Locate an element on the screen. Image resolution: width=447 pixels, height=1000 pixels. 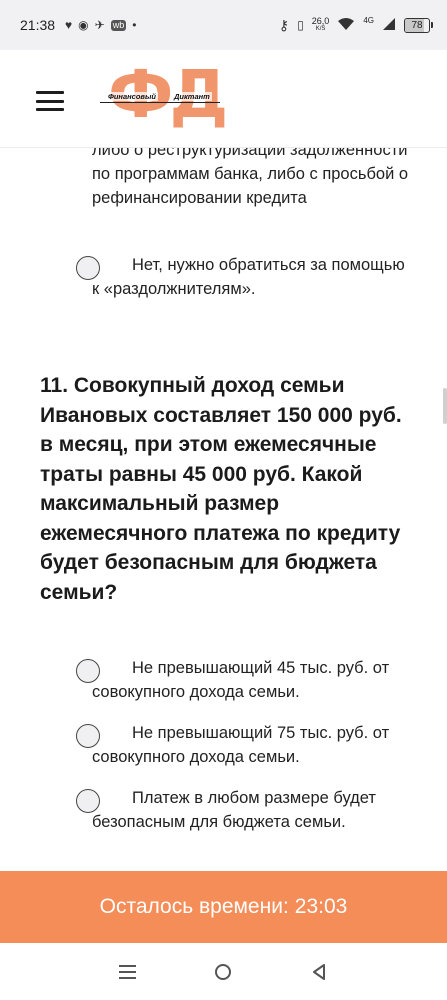
logo-word-dictation: Диктант is located at coordinates (192, 96).